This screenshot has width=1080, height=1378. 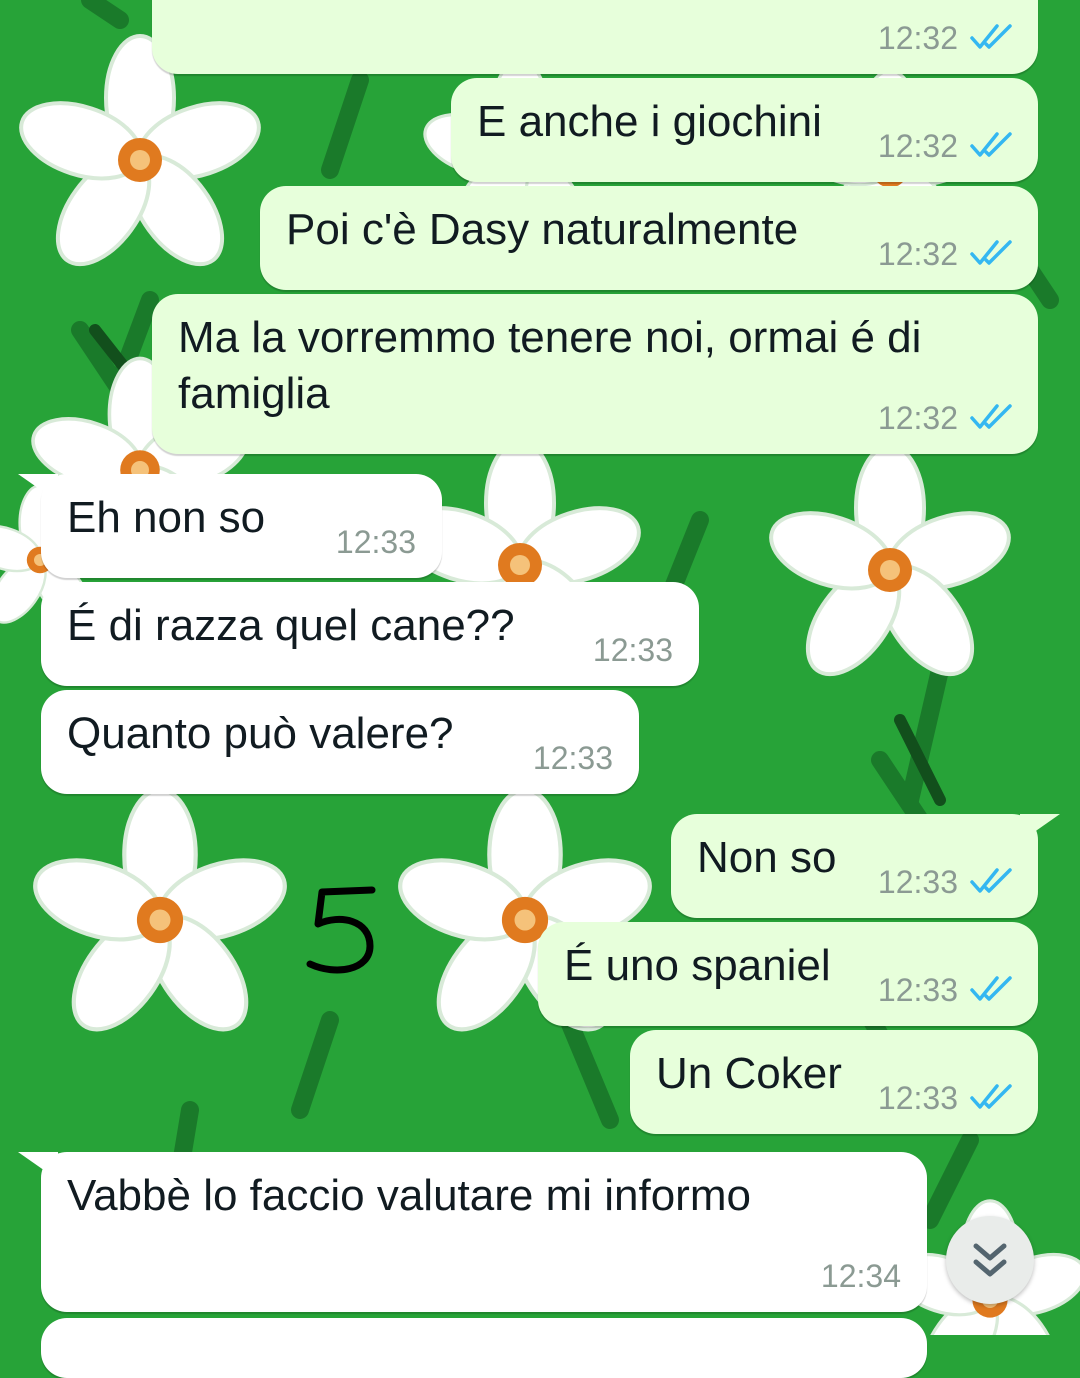 I want to click on message-text: Vabbè lo faccio valutare mi informo, so click(x=409, y=1195).